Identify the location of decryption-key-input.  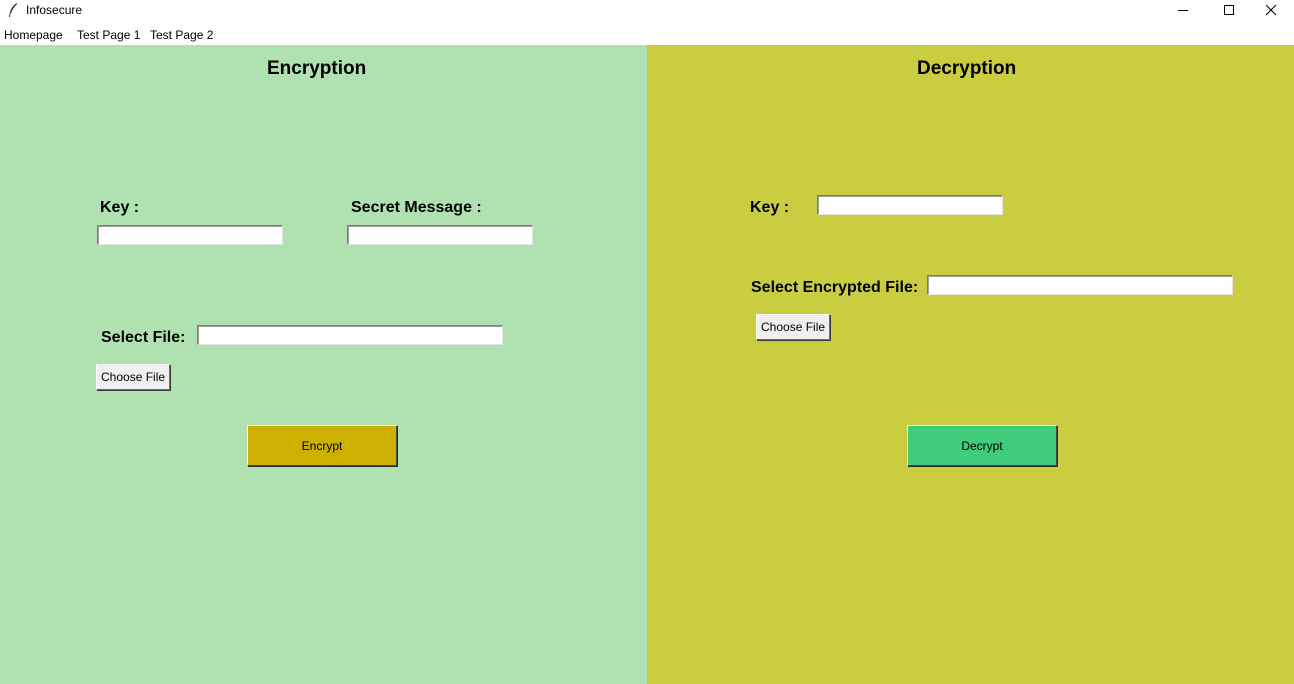
(910, 205).